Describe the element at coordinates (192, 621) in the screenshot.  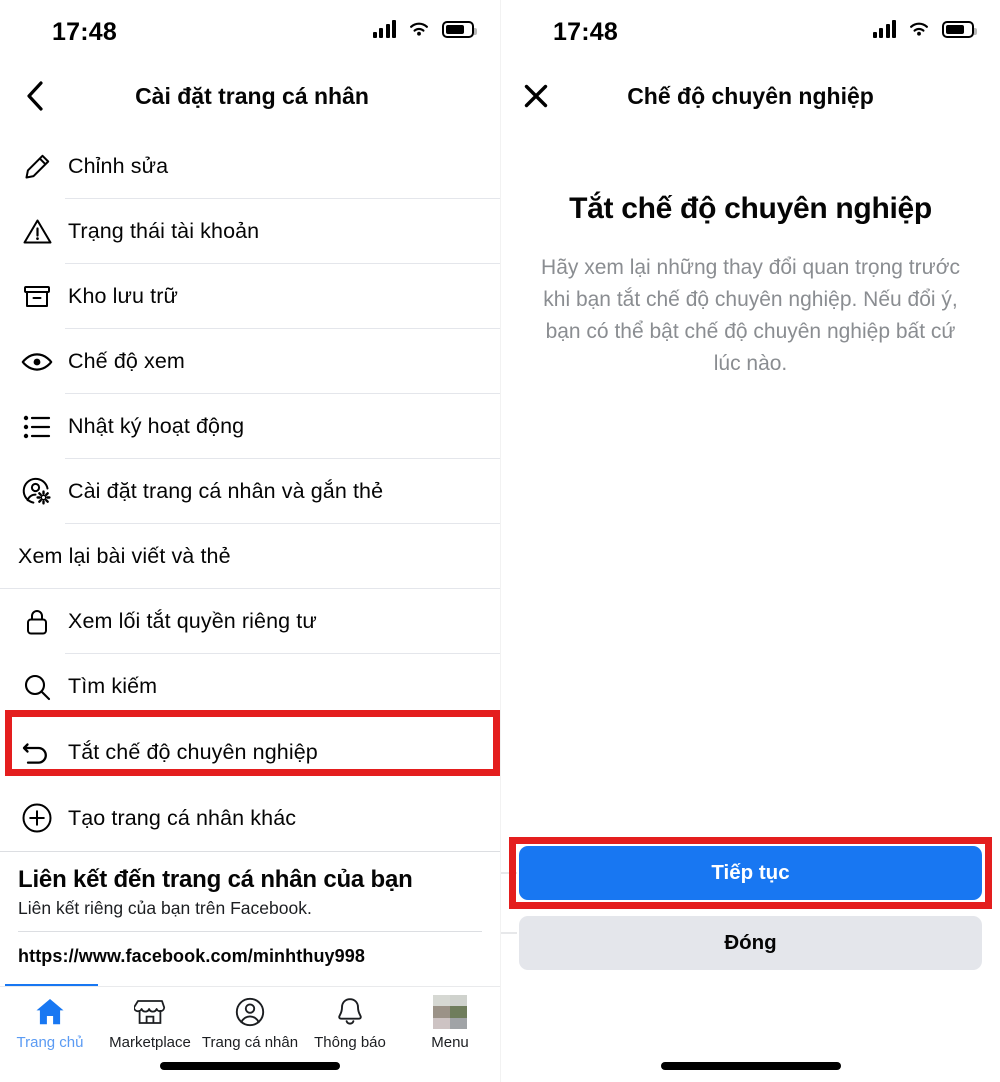
I see `list-item-label: Xem lối tắt quyền riêng tư` at that location.